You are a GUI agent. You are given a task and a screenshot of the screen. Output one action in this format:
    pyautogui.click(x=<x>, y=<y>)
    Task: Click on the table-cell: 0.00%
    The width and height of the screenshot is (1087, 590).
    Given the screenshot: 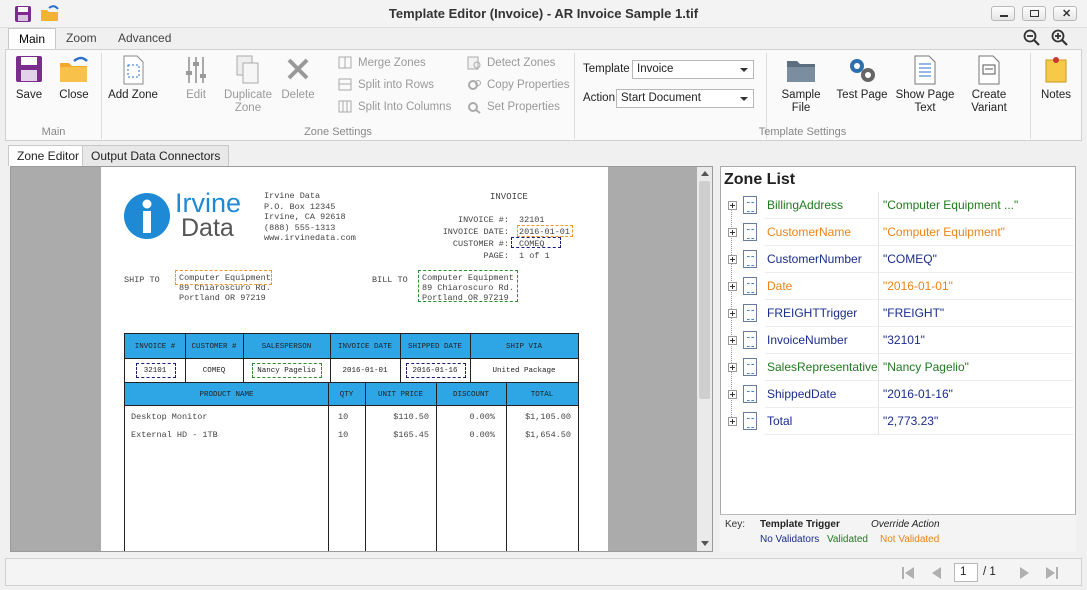 What is the action you would take?
    pyautogui.click(x=482, y=417)
    